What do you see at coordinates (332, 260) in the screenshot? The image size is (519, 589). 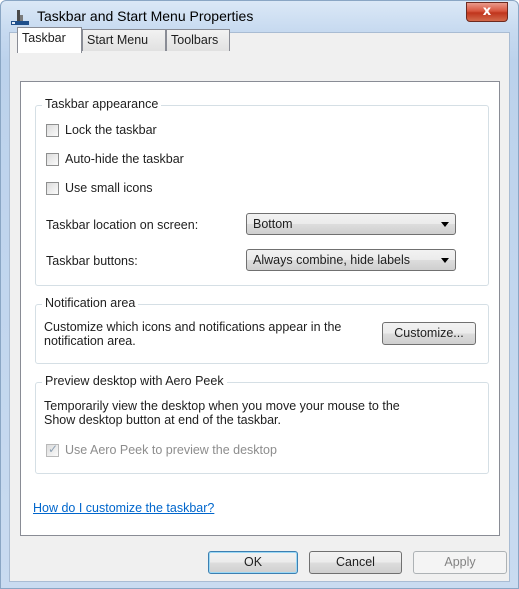 I see `buttons-value: Always combine, hide labels` at bounding box center [332, 260].